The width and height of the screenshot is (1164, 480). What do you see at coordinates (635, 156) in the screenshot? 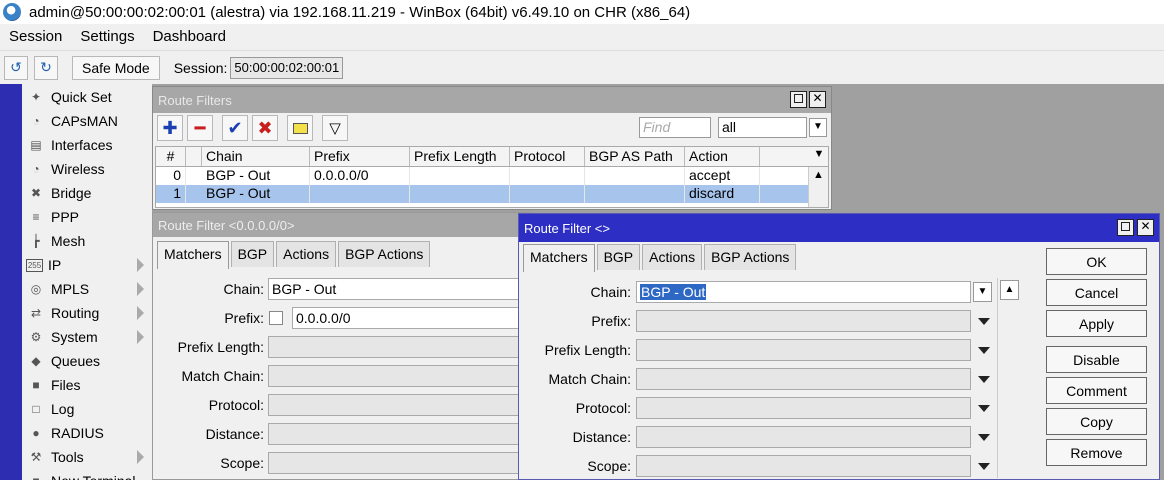
I see `column-header-bgp-as-path: BGP AS Path` at bounding box center [635, 156].